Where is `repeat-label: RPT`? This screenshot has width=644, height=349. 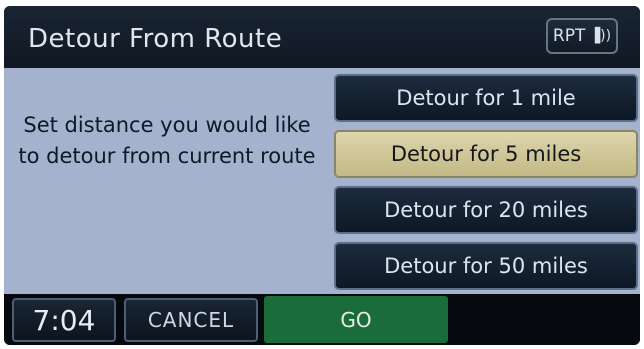
repeat-label: RPT is located at coordinates (569, 36).